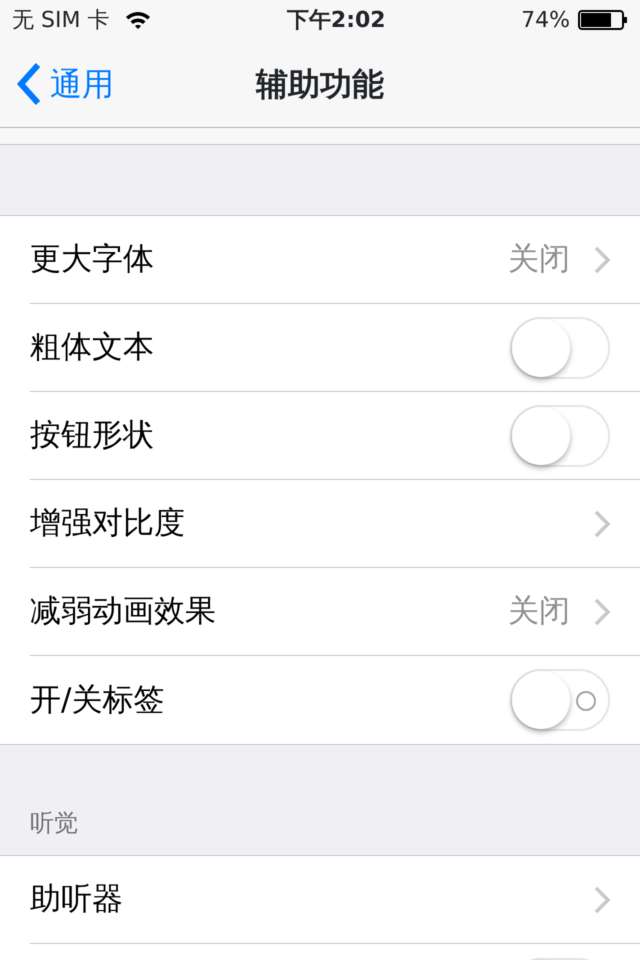 Image resolution: width=640 pixels, height=960 pixels. What do you see at coordinates (107, 524) in the screenshot?
I see `setting-label: 增强对比度` at bounding box center [107, 524].